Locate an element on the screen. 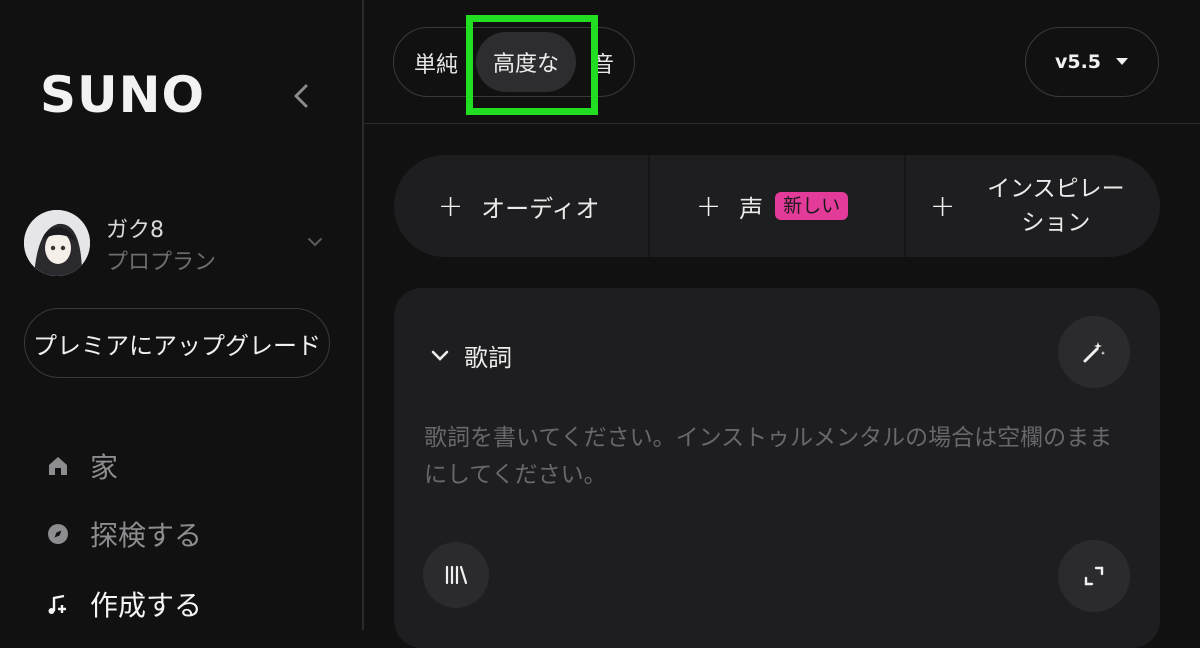 The image size is (1200, 648). add-voice-label: 声 is located at coordinates (751, 208).